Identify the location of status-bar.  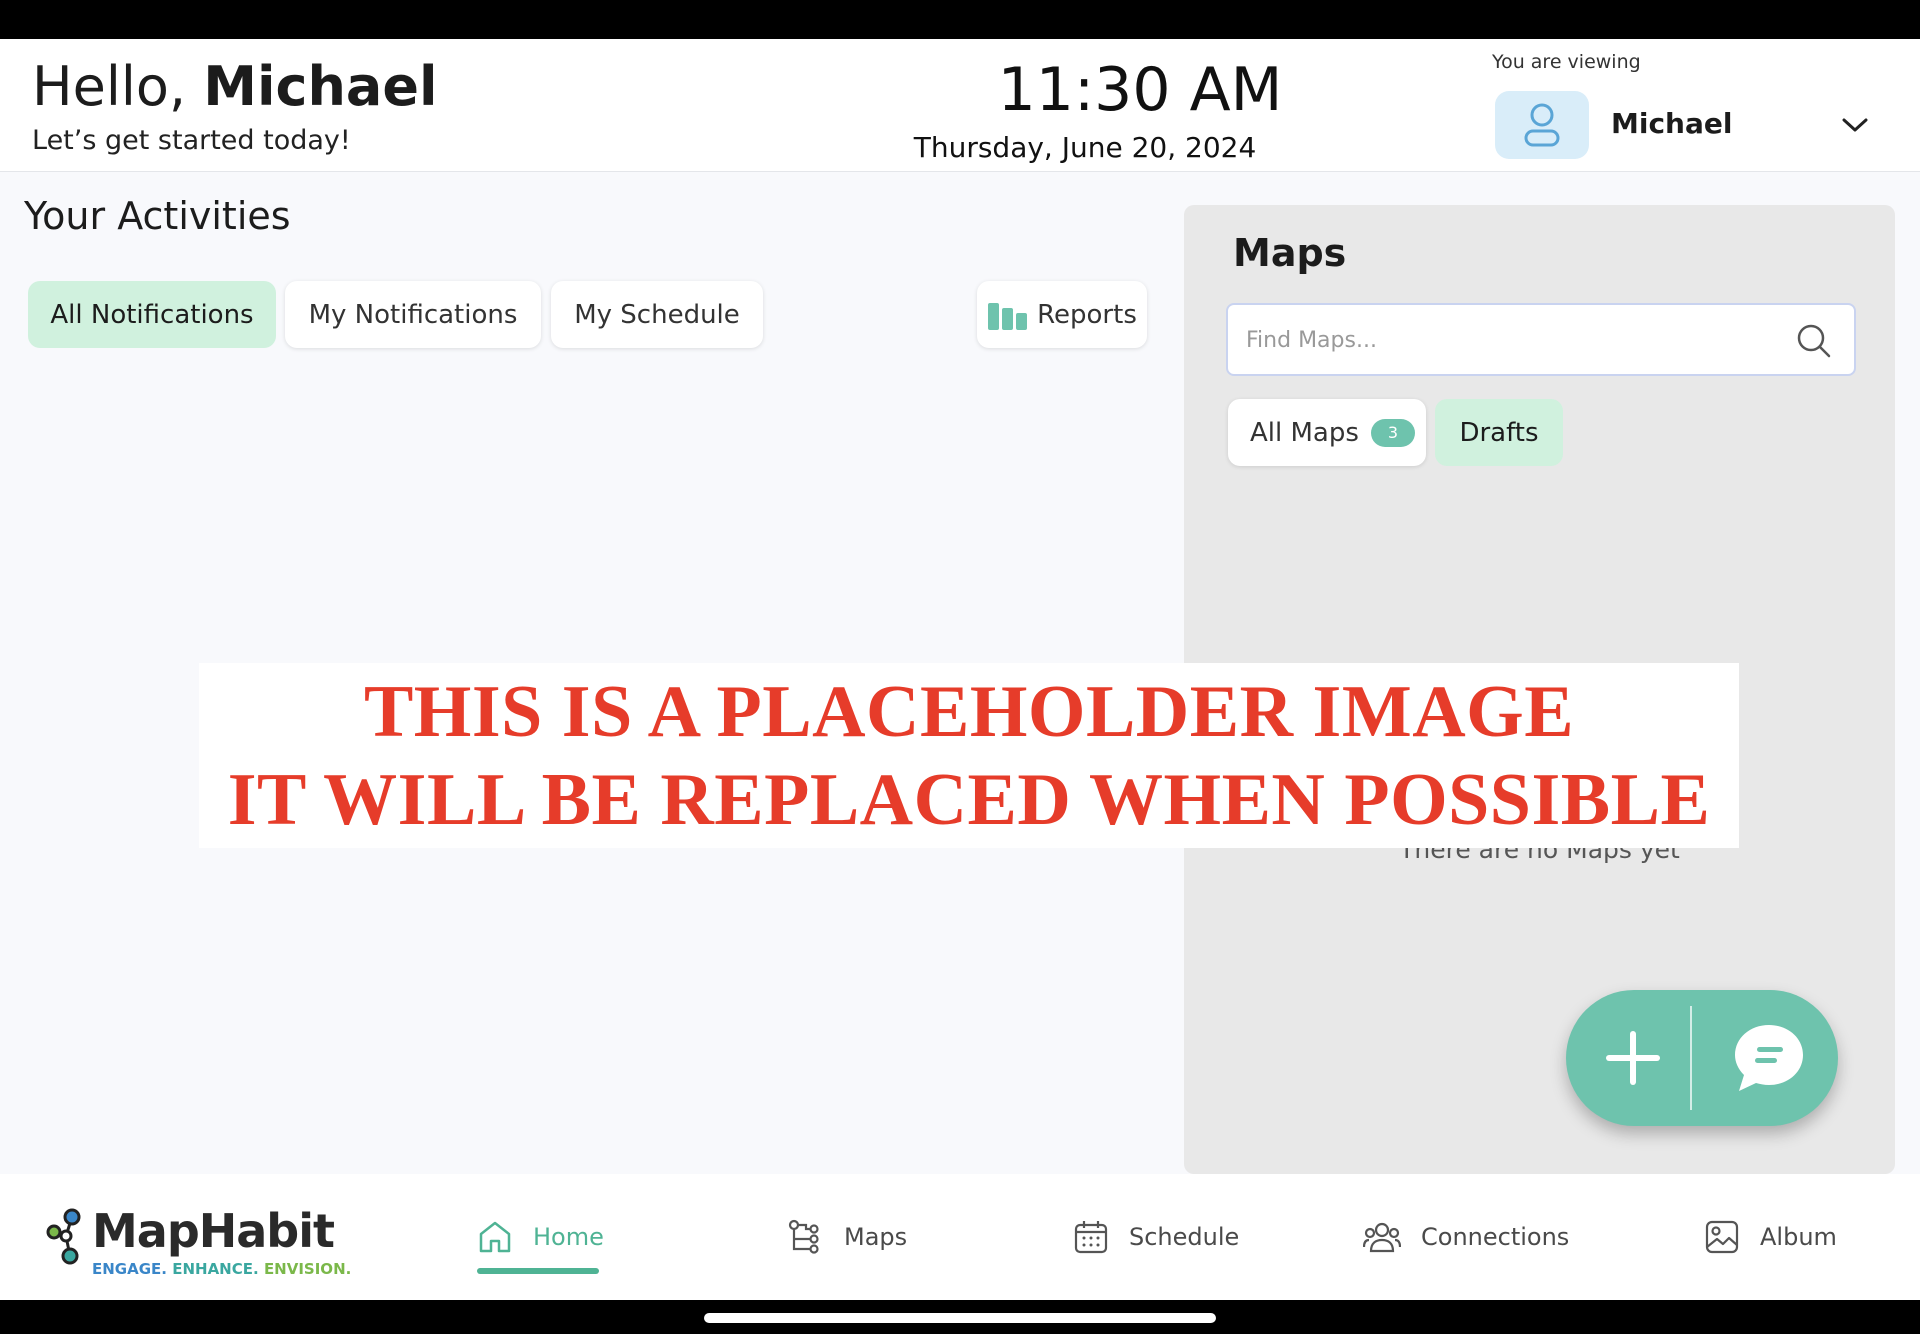
(960, 19).